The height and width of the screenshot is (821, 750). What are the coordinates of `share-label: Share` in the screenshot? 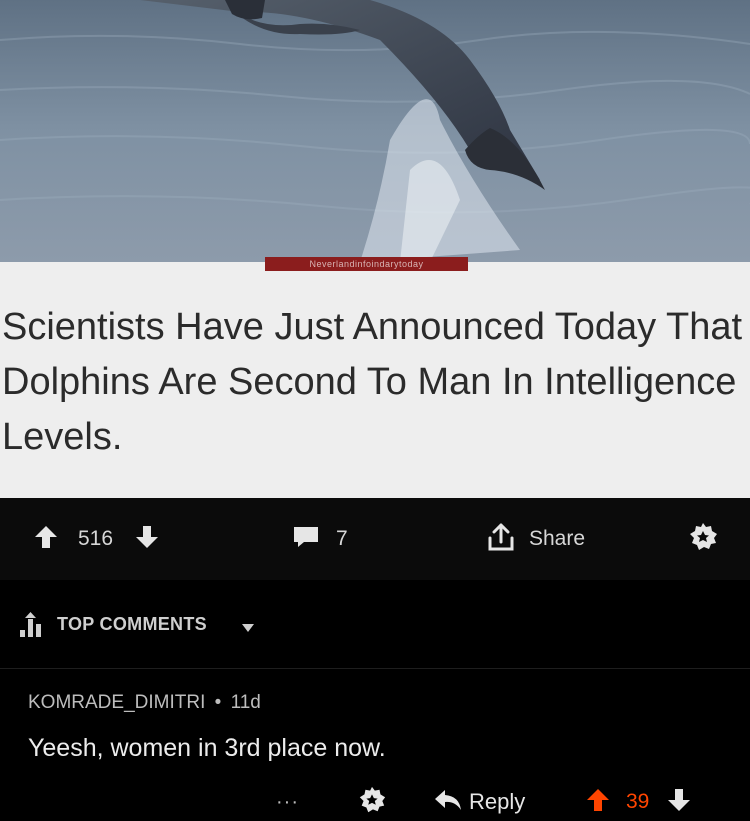 It's located at (557, 538).